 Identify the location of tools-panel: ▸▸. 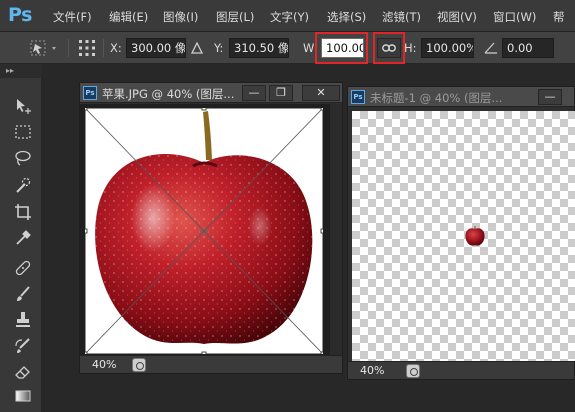
(21, 238).